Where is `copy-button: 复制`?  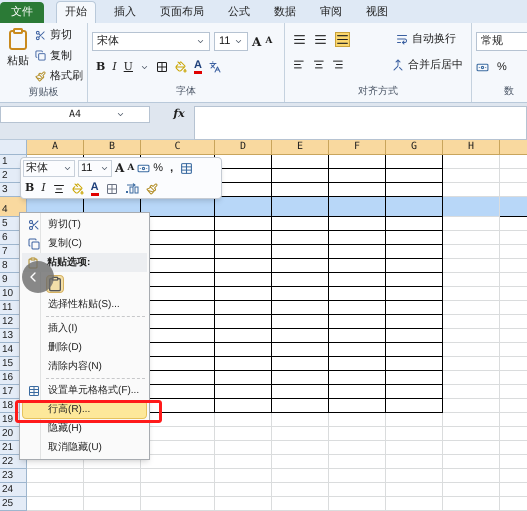 copy-button: 复制 is located at coordinates (59, 56).